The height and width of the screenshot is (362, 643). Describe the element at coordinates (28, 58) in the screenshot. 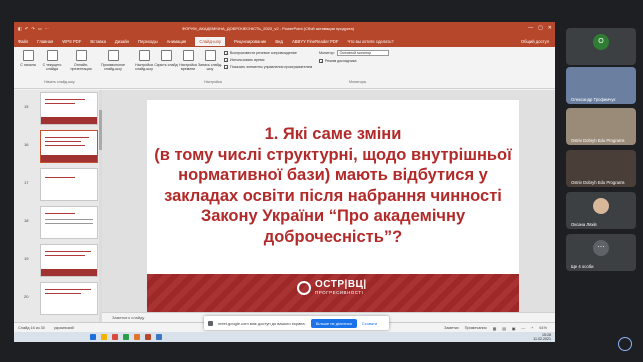

I see `from-beginning-button: С начала` at that location.